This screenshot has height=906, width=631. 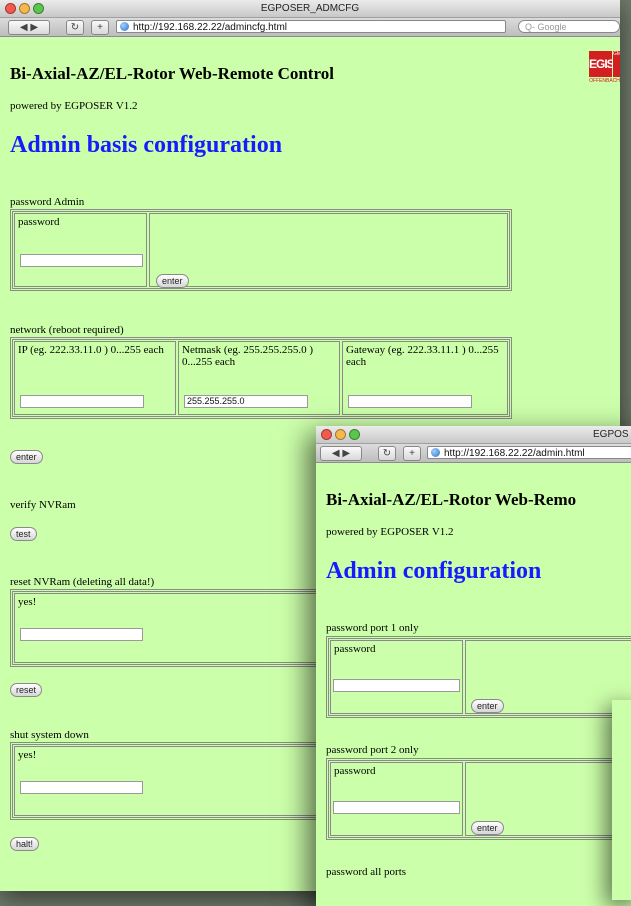 What do you see at coordinates (172, 73) in the screenshot?
I see `app-title: Bi-Axial-AZ/EL-Rotor Web-Remote Control` at bounding box center [172, 73].